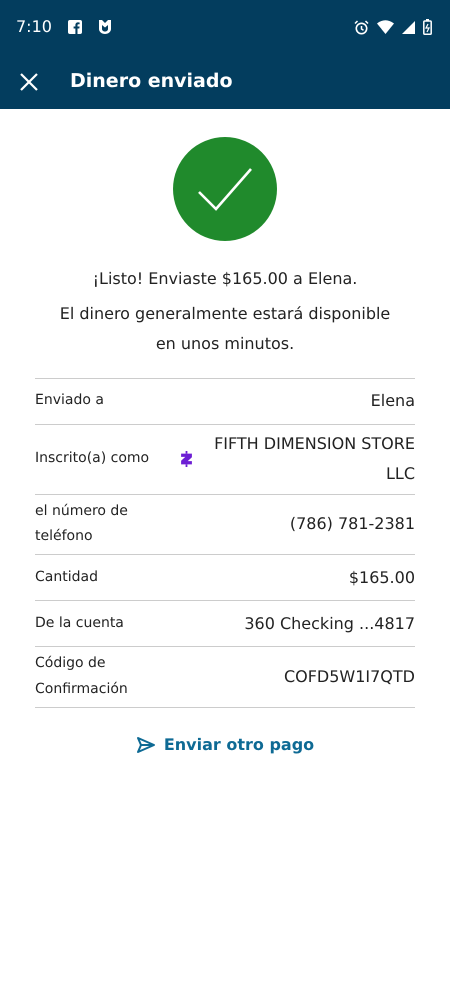 The height and width of the screenshot is (1000, 450). I want to click on detail-value: $165.00, so click(381, 577).